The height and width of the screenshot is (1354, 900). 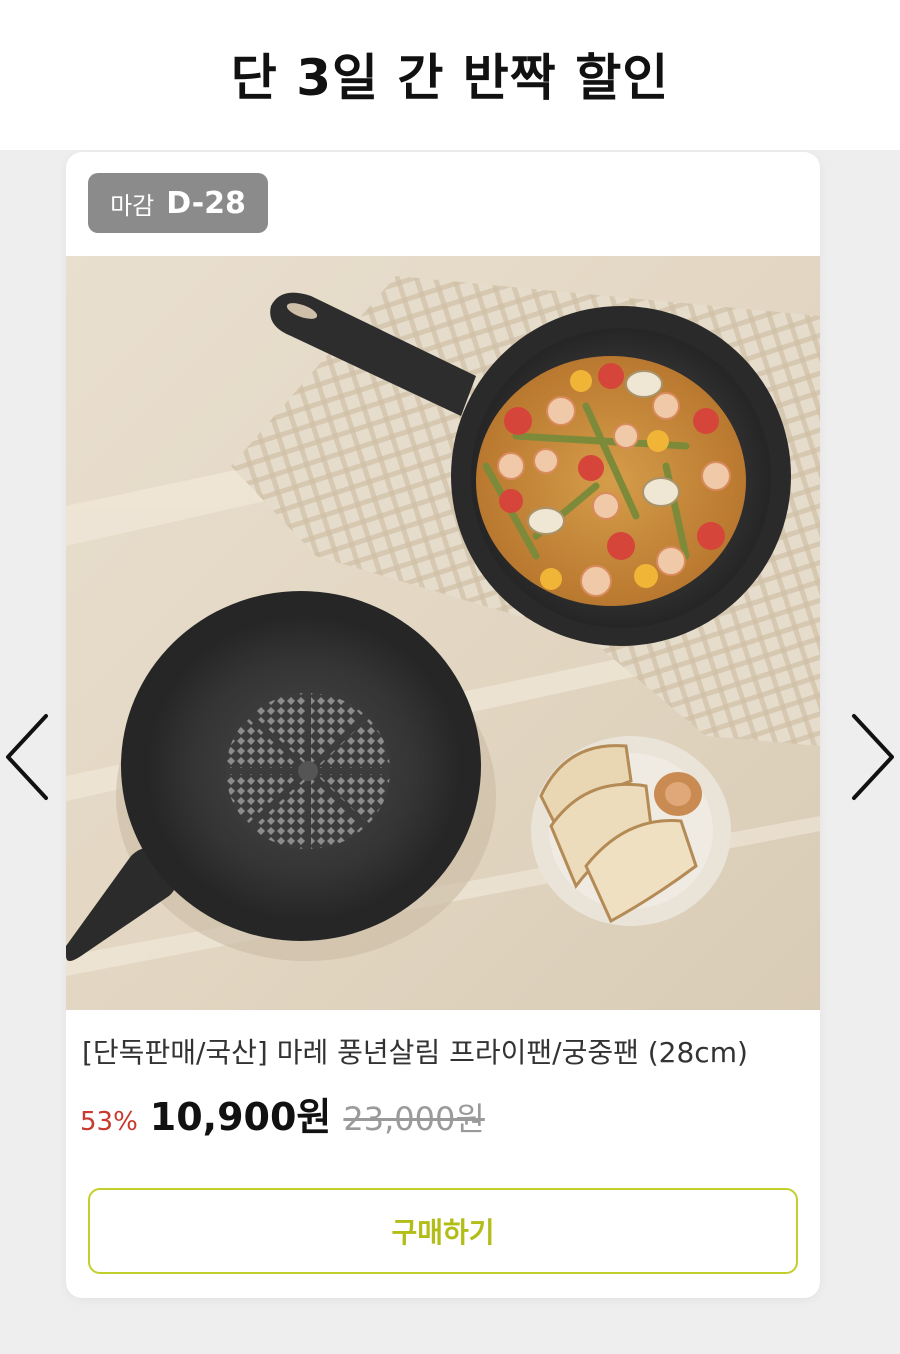 What do you see at coordinates (132, 205) in the screenshot?
I see `deadline-label: 마감` at bounding box center [132, 205].